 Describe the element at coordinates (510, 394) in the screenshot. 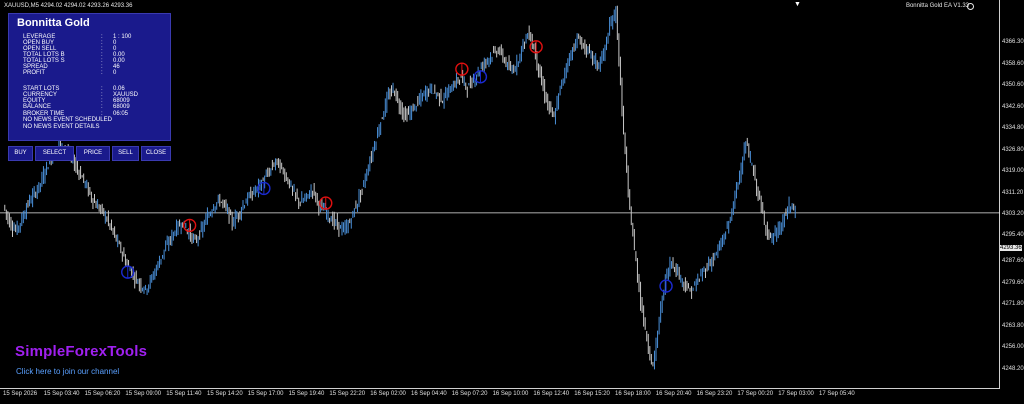

I see `time-tick: 16 Sep 10:00` at that location.